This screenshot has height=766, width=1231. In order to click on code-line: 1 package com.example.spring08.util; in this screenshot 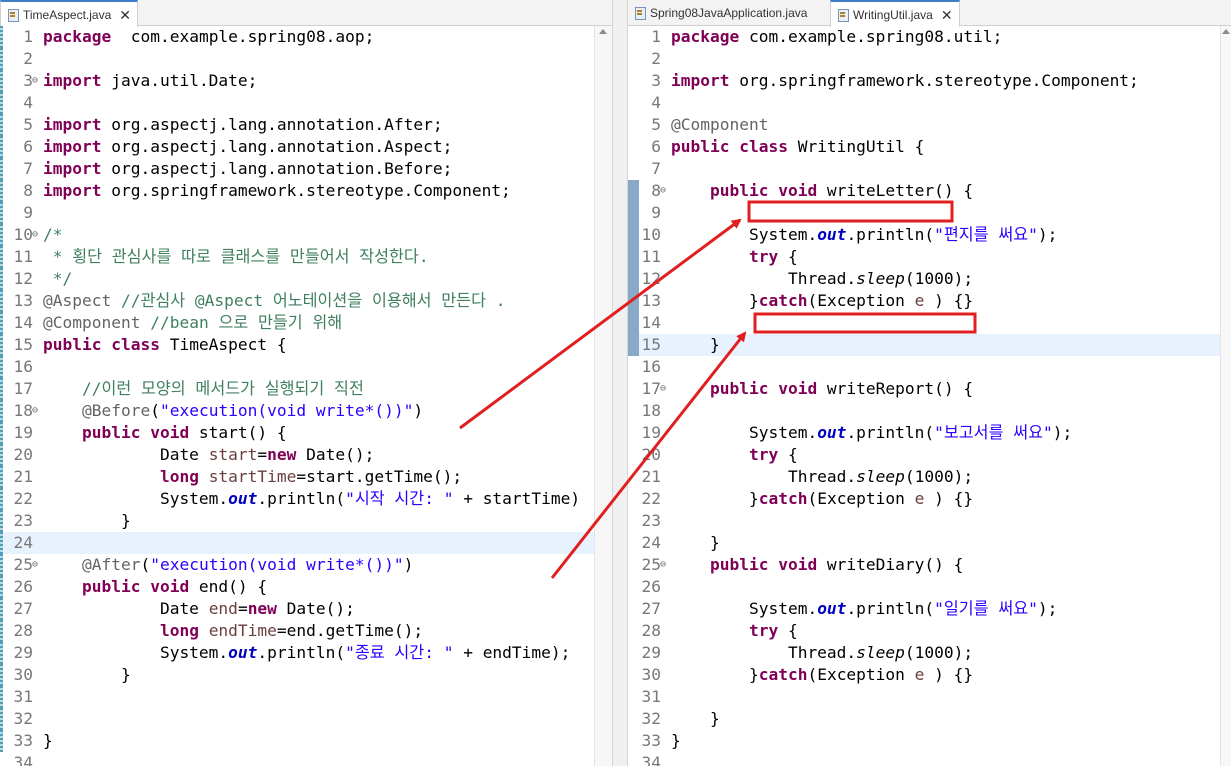, I will do `click(924, 37)`.